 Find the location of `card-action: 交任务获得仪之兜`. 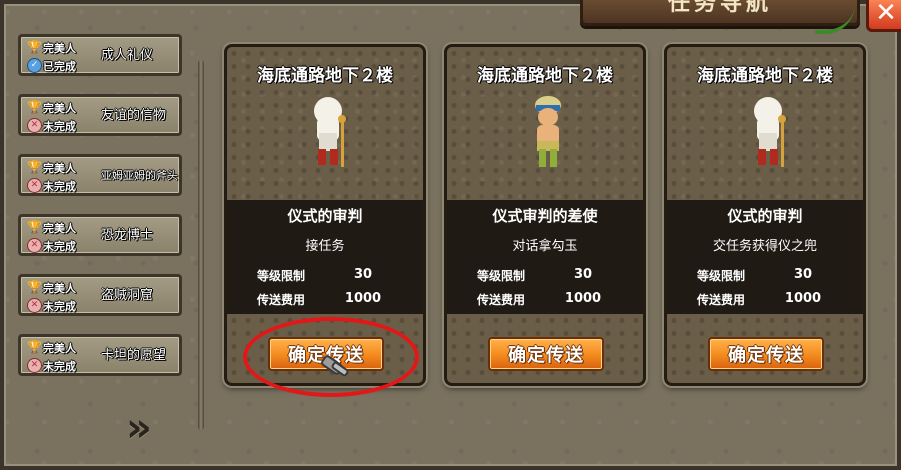

card-action: 交任务获得仪之兜 is located at coordinates (764, 246).